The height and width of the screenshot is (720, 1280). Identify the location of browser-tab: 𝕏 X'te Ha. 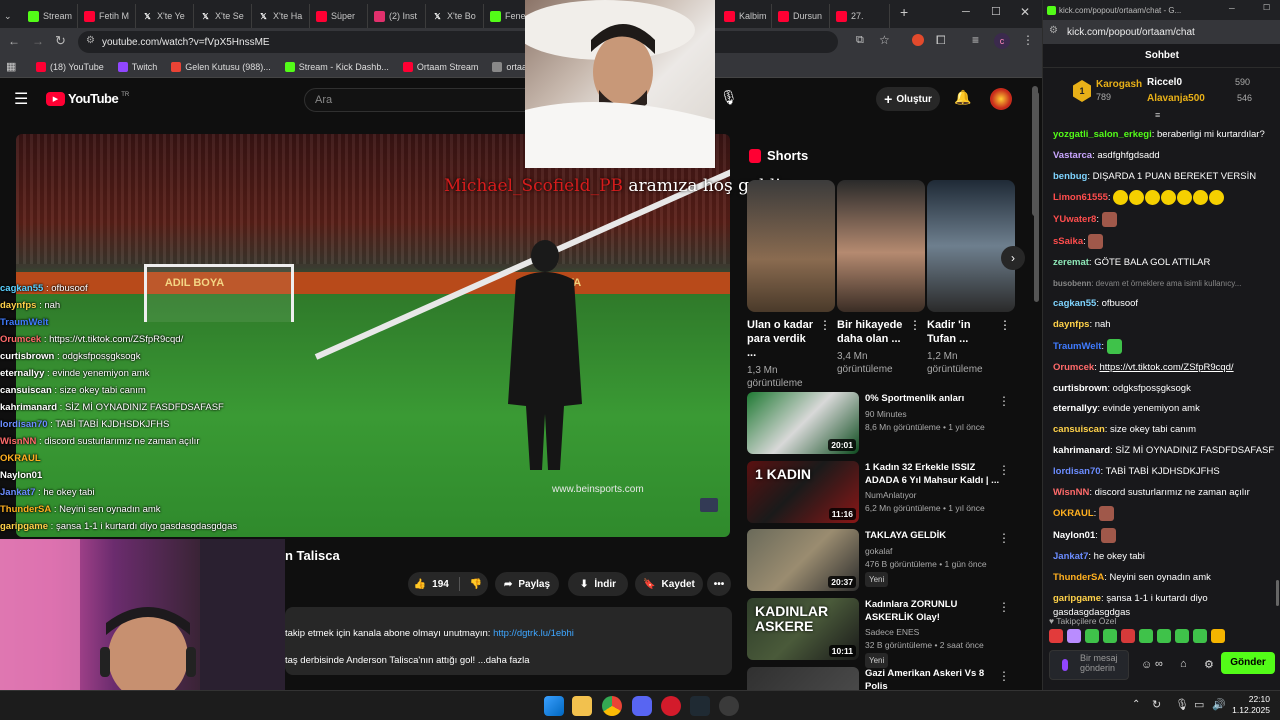
(281, 16).